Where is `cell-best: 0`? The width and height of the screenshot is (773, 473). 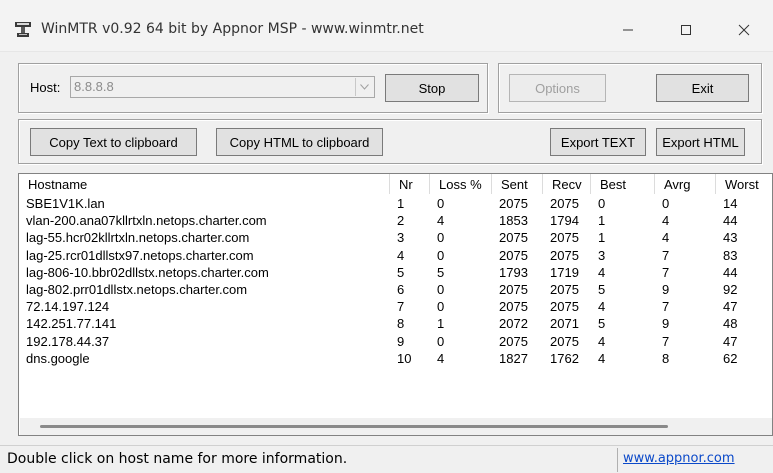 cell-best: 0 is located at coordinates (602, 203).